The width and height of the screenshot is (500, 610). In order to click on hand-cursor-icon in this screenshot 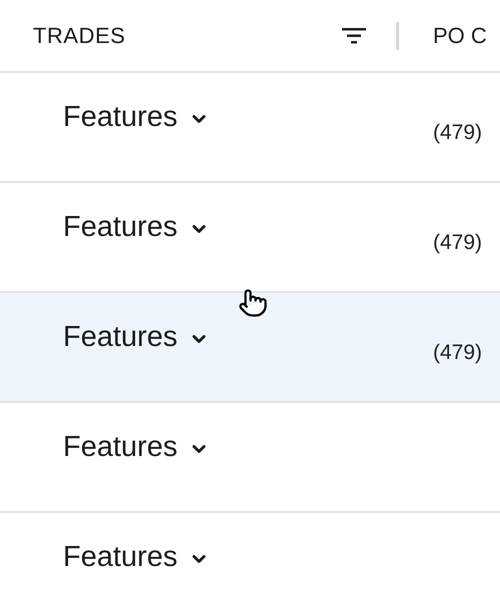, I will do `click(253, 303)`.